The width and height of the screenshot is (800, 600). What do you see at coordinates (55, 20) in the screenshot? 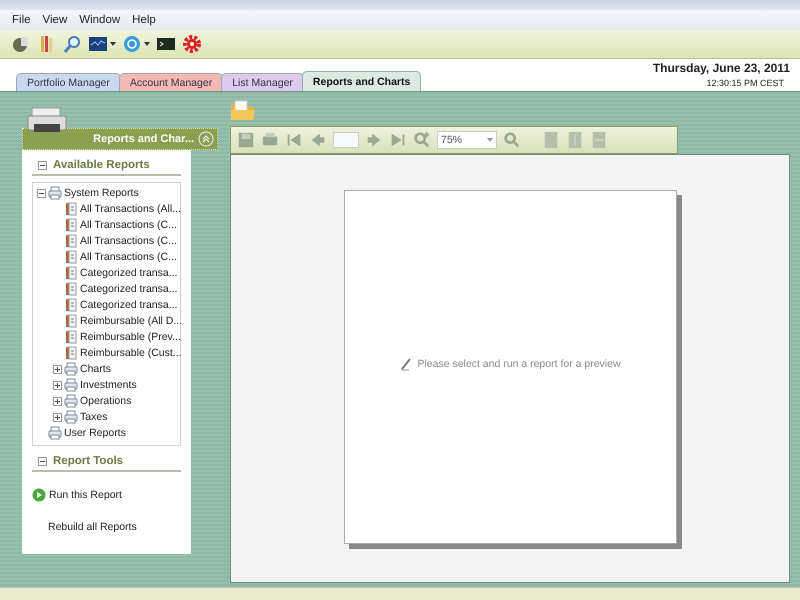
I see `menu-item: View` at bounding box center [55, 20].